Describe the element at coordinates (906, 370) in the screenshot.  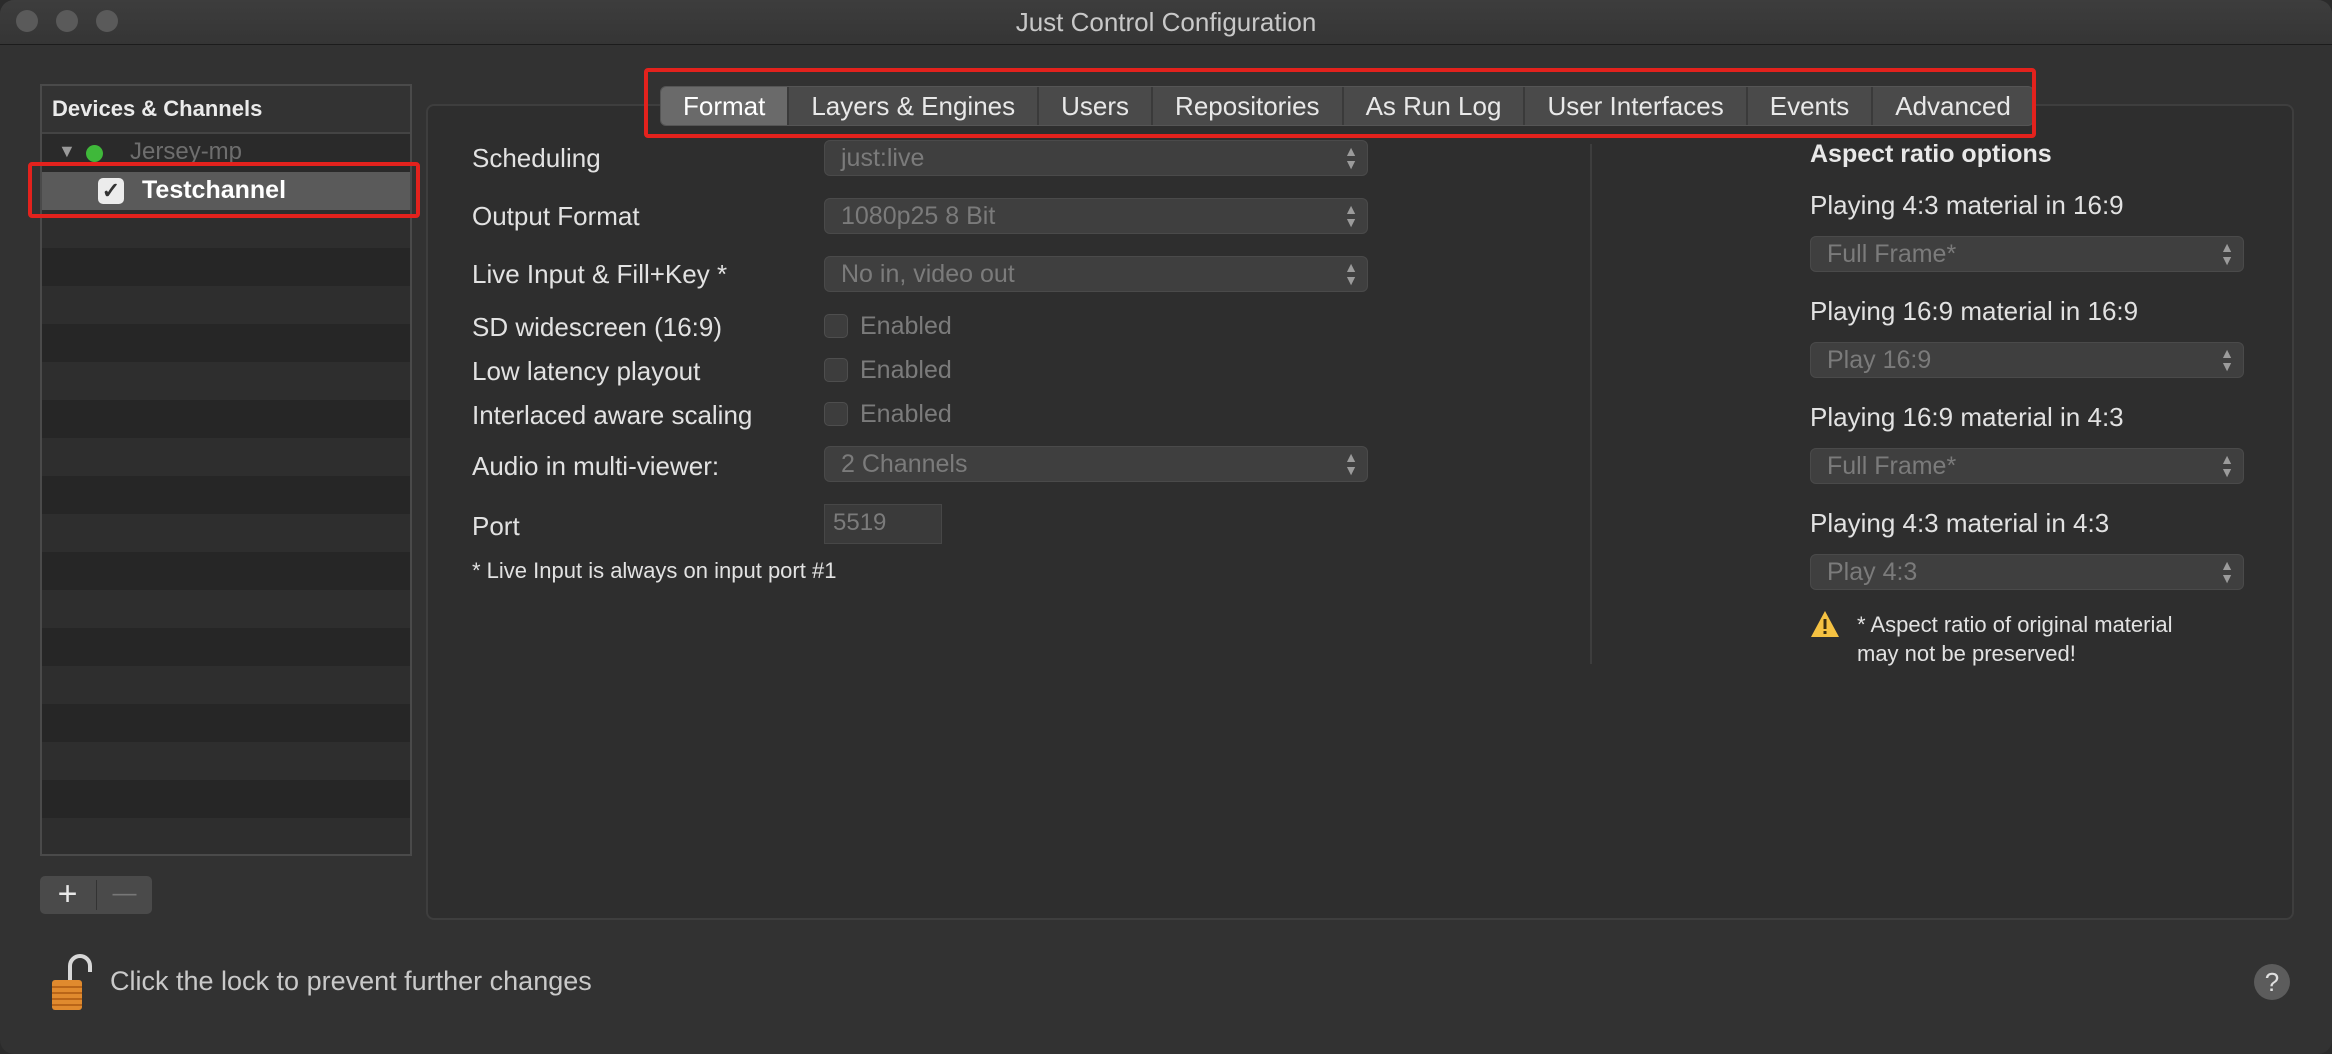
I see `low-latency-checkbox-label: Enabled` at that location.